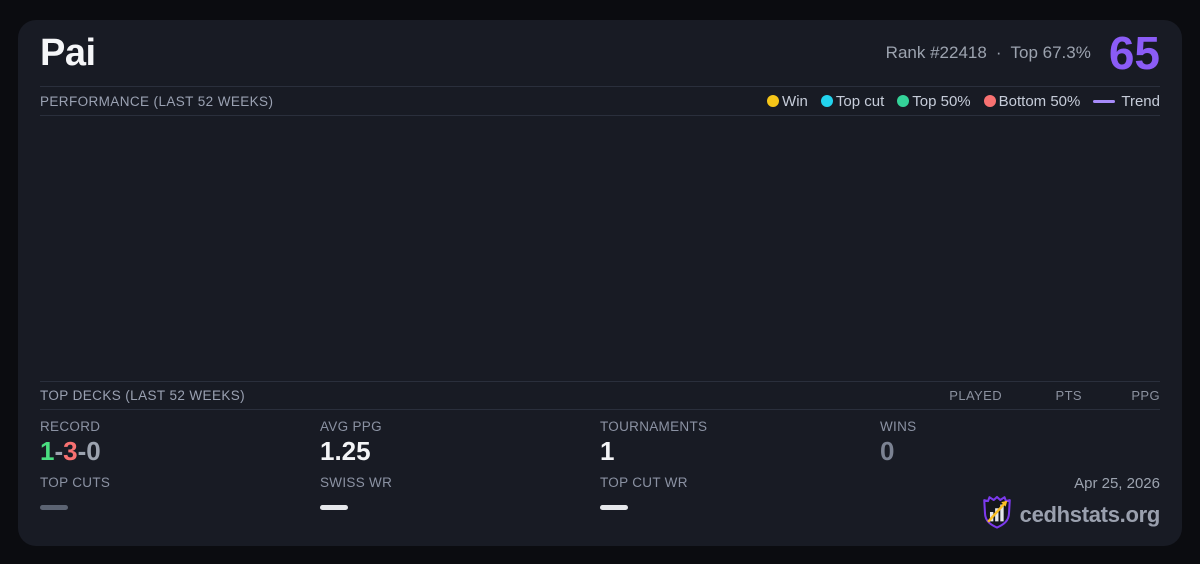  What do you see at coordinates (607, 451) in the screenshot?
I see `tournaments-value: 1` at bounding box center [607, 451].